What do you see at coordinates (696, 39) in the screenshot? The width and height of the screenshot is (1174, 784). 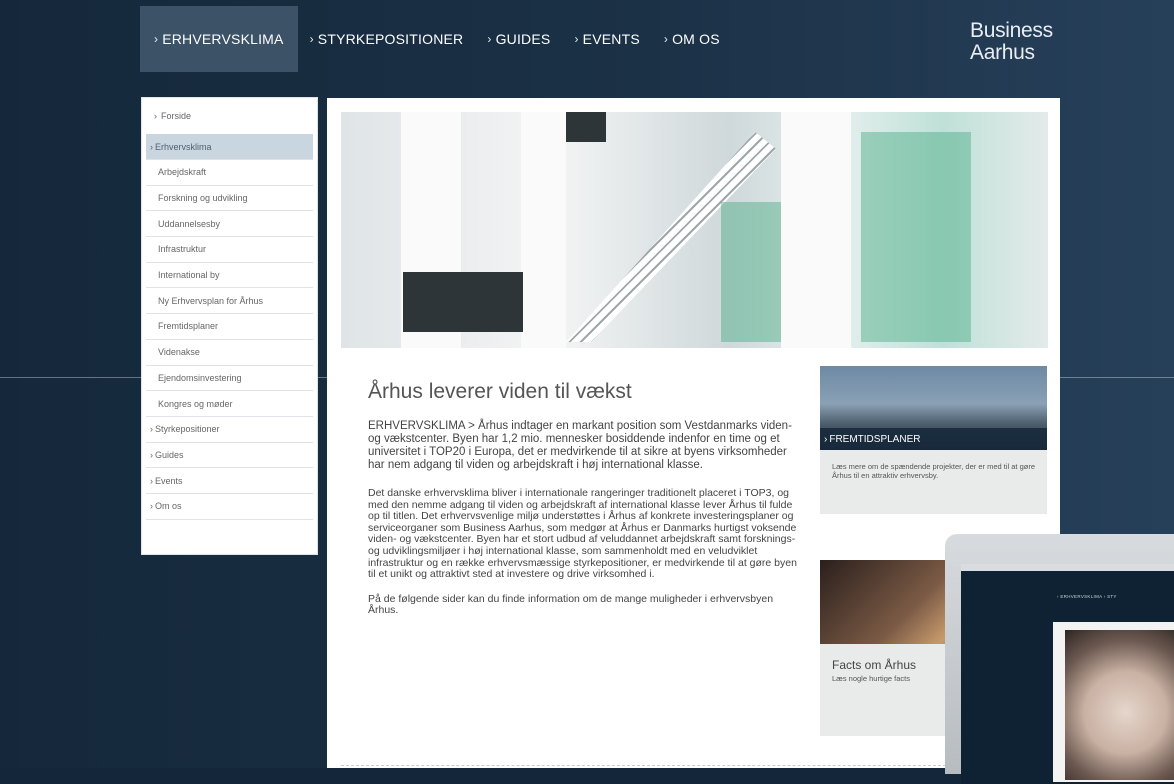 I see `nav-item-label: OM OS` at bounding box center [696, 39].